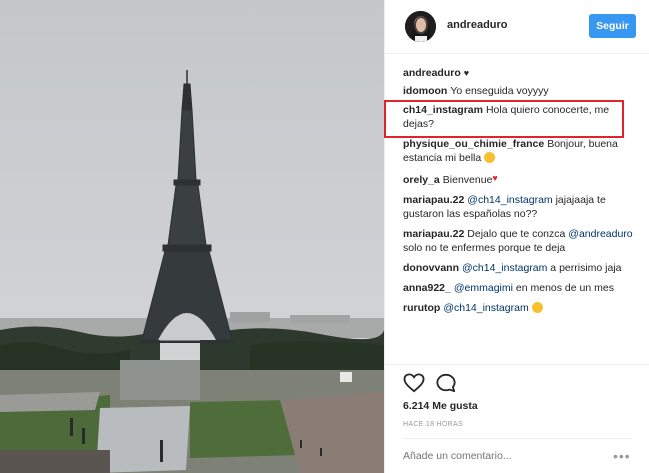  I want to click on comment-username: andreaduro, so click(432, 73).